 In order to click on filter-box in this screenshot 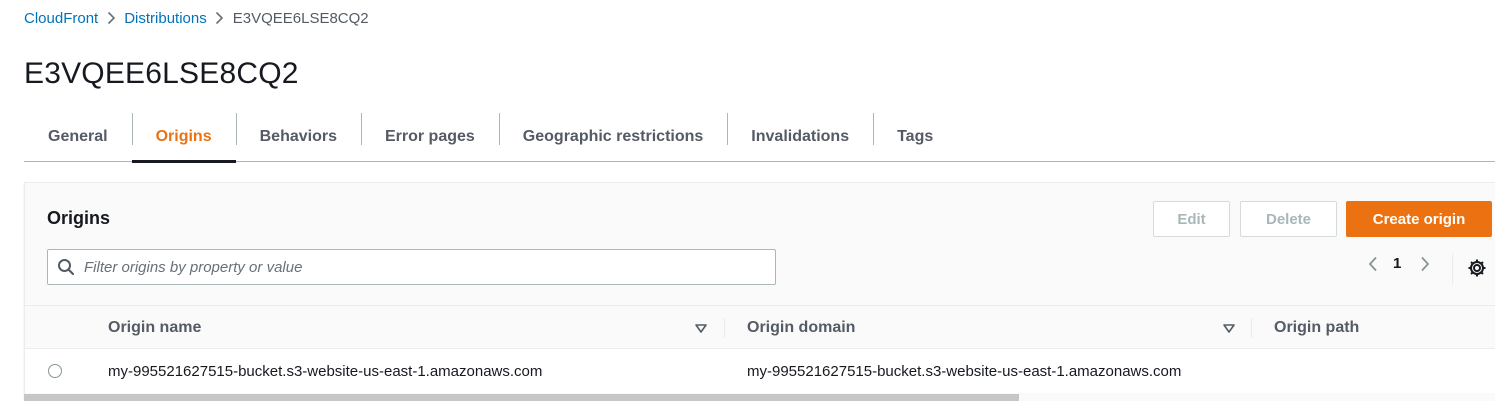, I will do `click(411, 267)`.